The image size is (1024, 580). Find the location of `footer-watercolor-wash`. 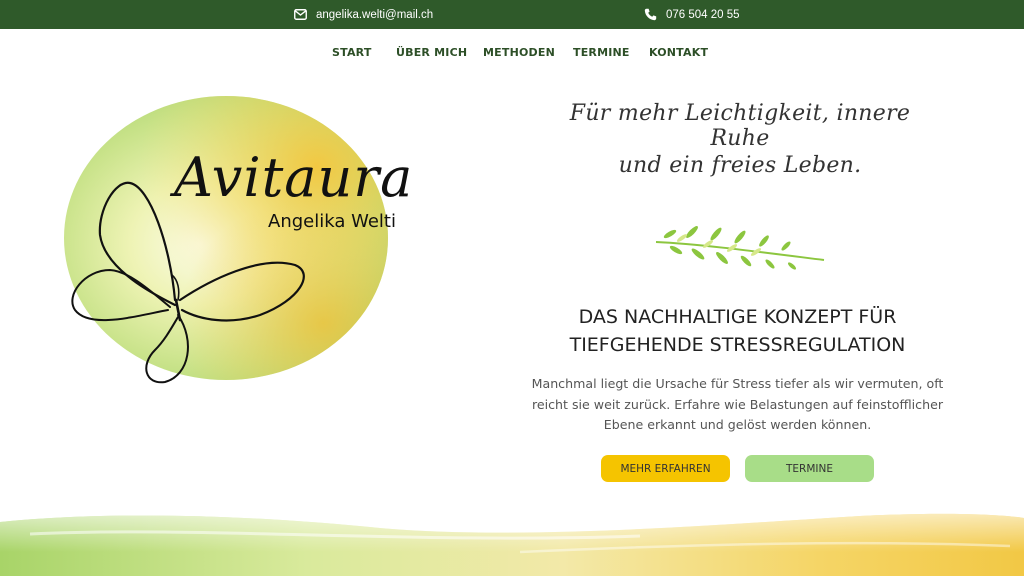

footer-watercolor-wash is located at coordinates (512, 534).